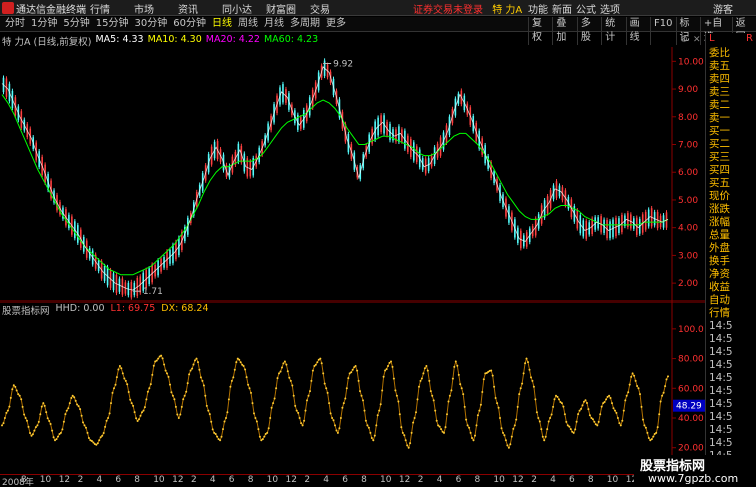 The image size is (756, 487). Describe the element at coordinates (613, 31) in the screenshot. I see `statistics-button: 统计` at that location.